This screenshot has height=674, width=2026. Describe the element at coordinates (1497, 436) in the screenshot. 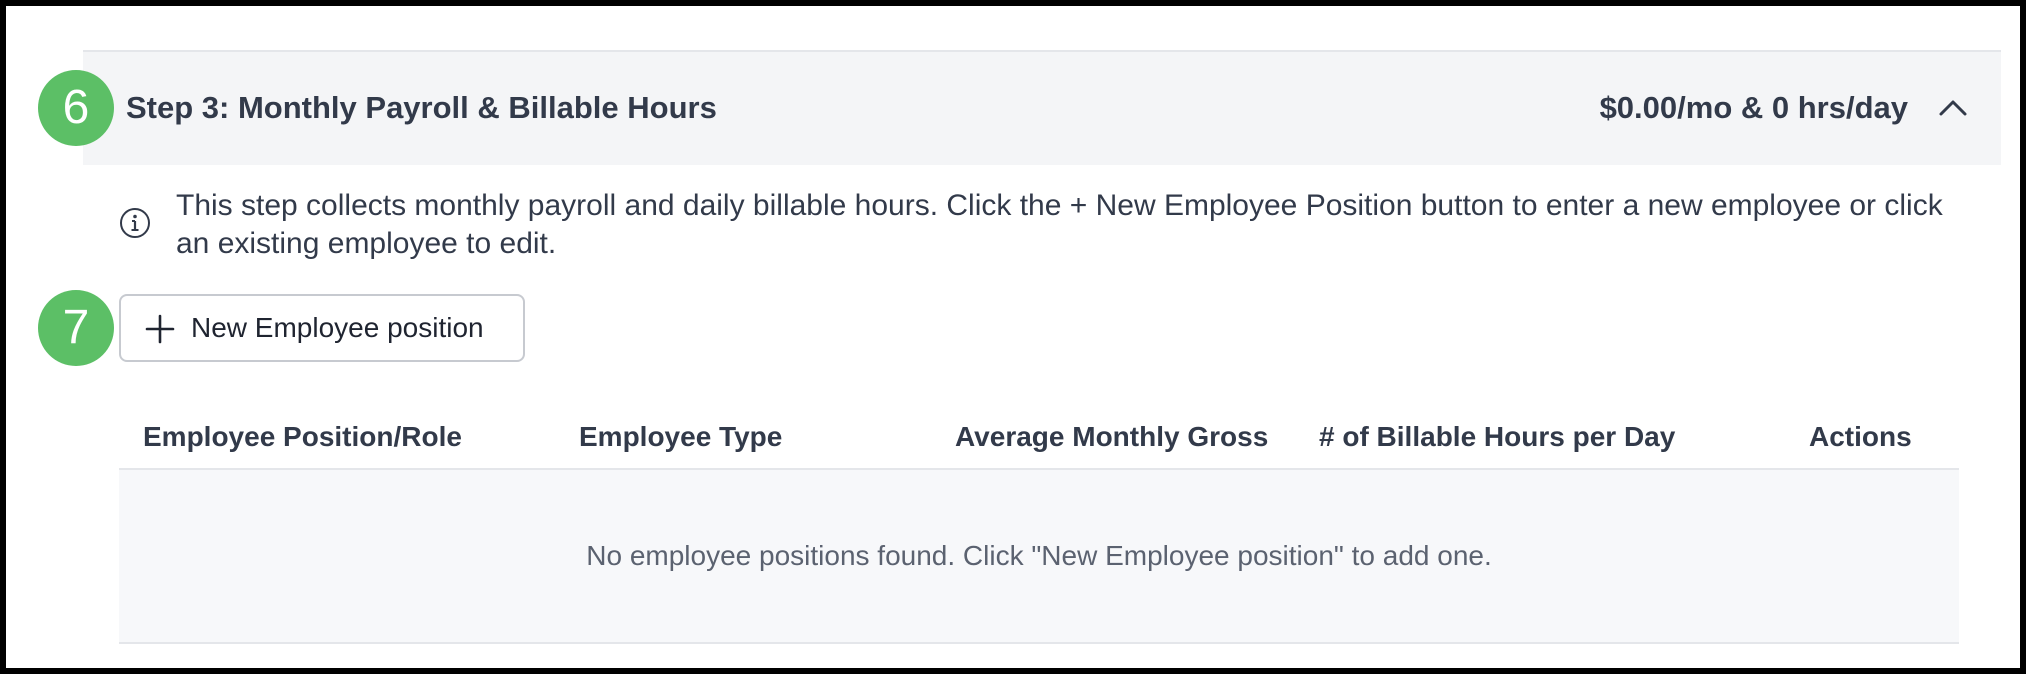

I see `column-header-billable-hours: # of Billable Hours per Day` at that location.